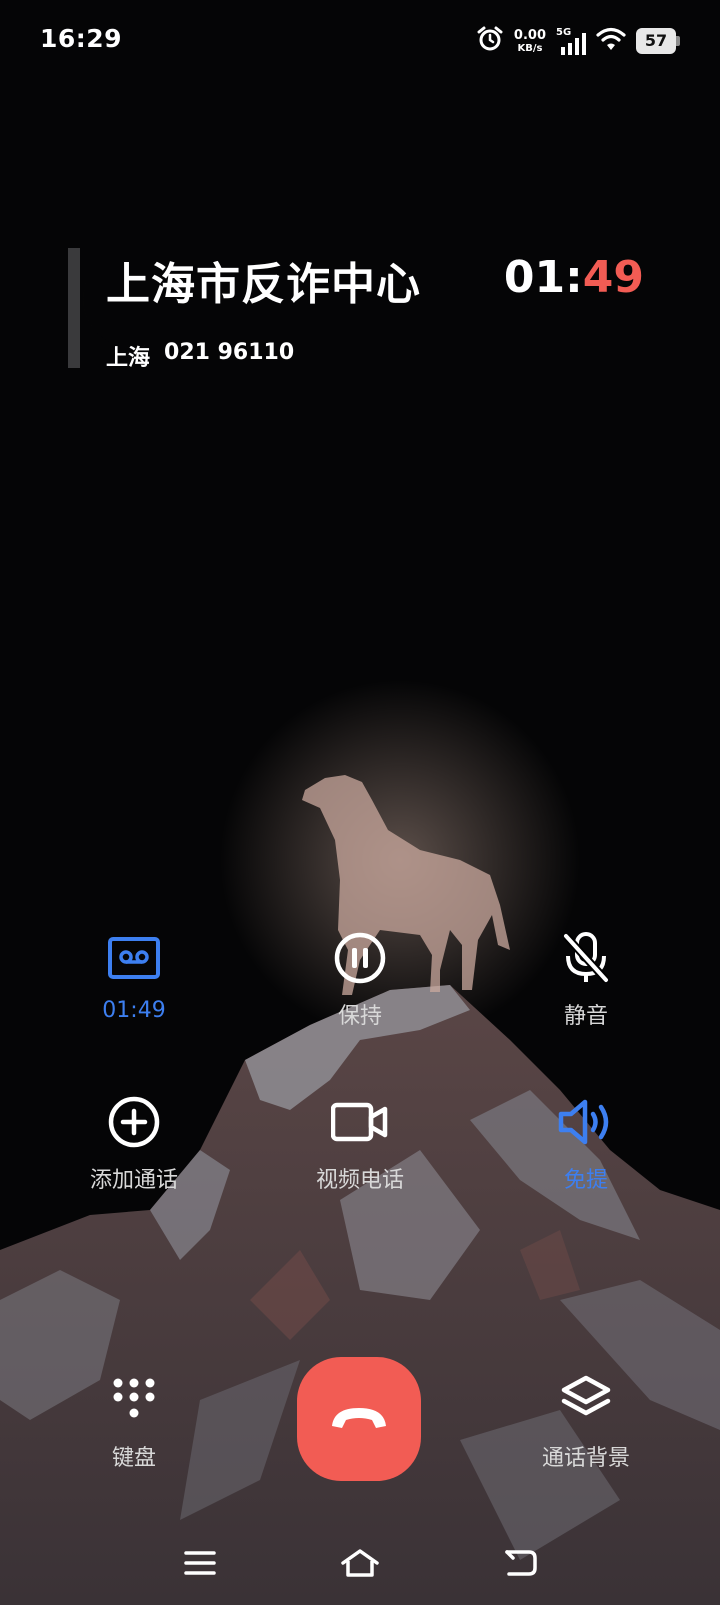 This screenshot has height=1605, width=720. What do you see at coordinates (360, 958) in the screenshot?
I see `pause-icon` at bounding box center [360, 958].